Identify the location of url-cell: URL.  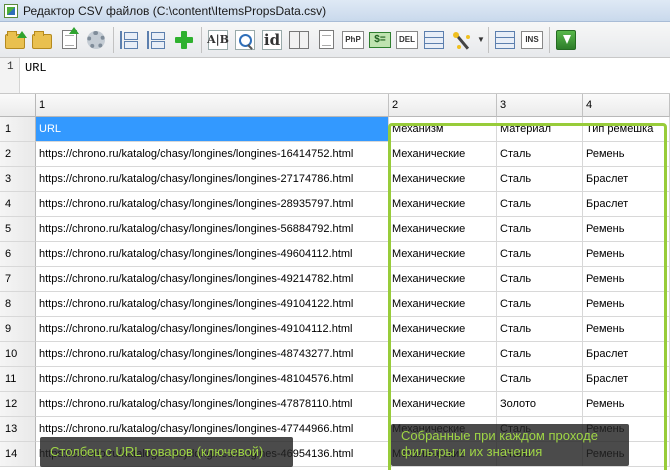
(212, 129).